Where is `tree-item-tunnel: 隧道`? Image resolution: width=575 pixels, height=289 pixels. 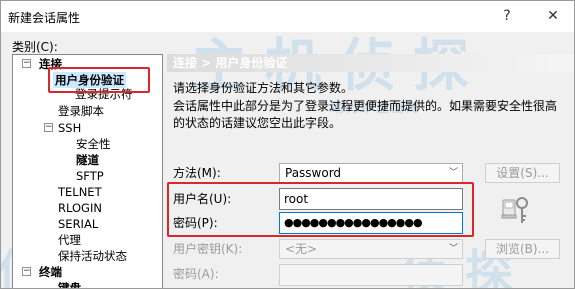
tree-item-tunnel: 隧道 is located at coordinates (87, 160).